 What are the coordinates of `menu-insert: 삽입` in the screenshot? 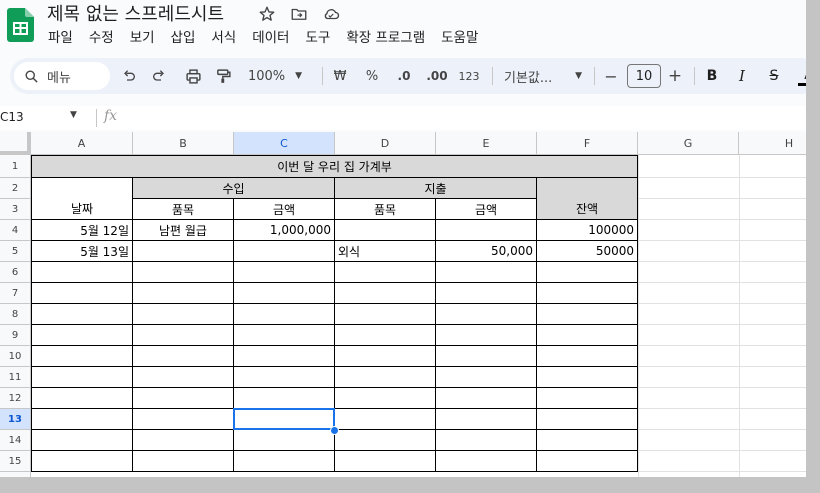 It's located at (183, 38).